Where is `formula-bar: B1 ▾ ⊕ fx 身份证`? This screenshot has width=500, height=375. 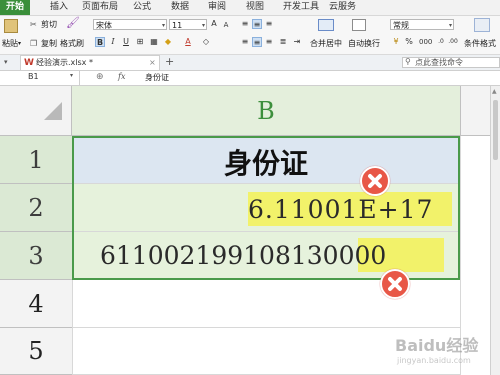
formula-bar: B1 ▾ ⊕ fx 身份证 is located at coordinates (250, 78).